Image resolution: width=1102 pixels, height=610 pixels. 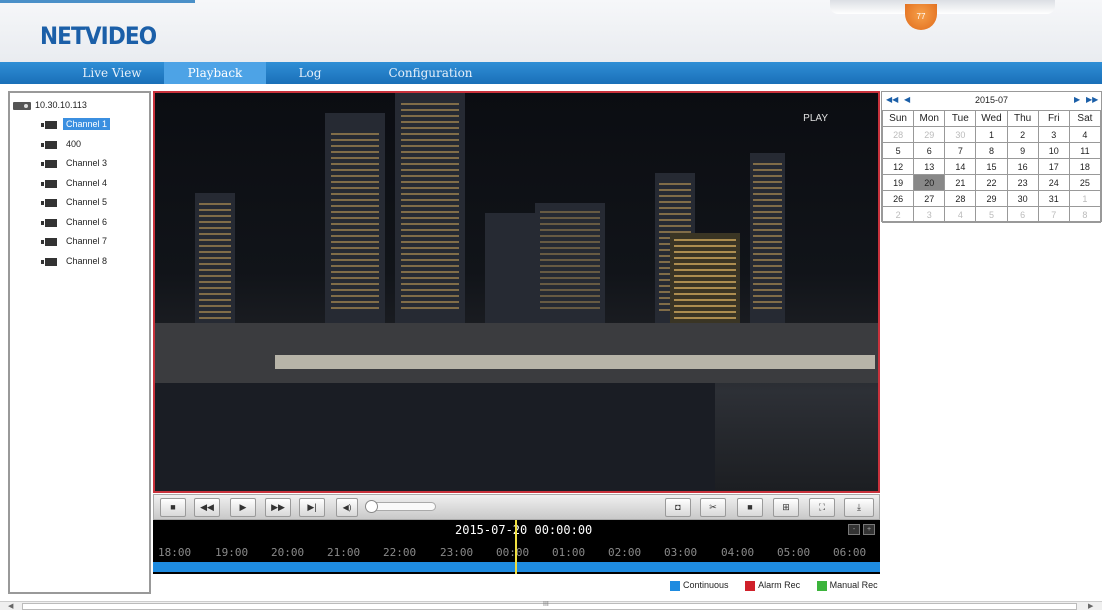 What do you see at coordinates (713, 507) in the screenshot?
I see `clip-button: ✂` at bounding box center [713, 507].